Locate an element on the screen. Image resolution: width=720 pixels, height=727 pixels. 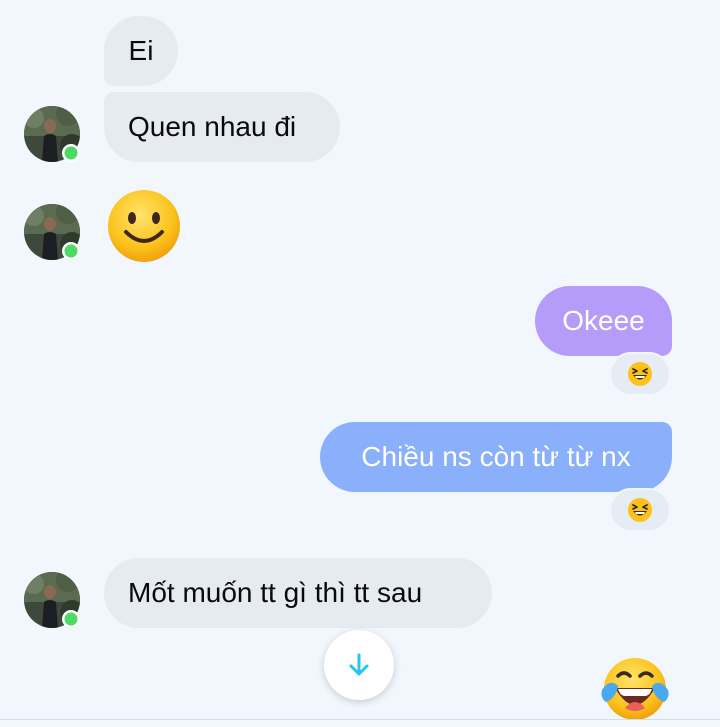
face-with-tears-of-joy-icon is located at coordinates (635, 689).